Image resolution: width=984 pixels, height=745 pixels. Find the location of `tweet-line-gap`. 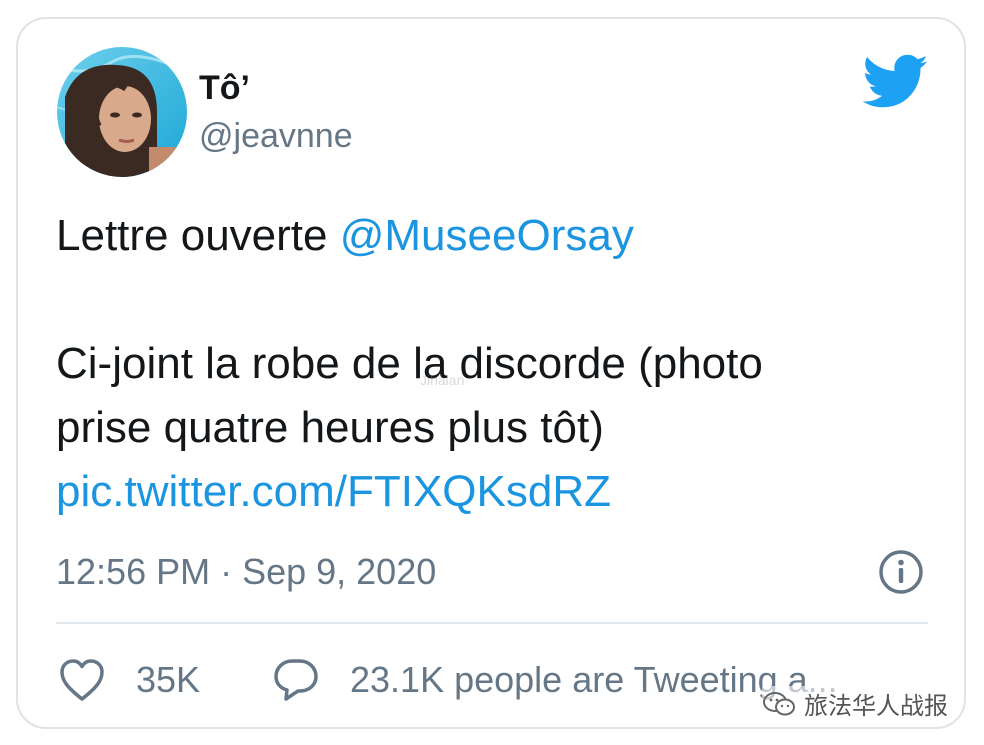

tweet-line-gap is located at coordinates (486, 300).